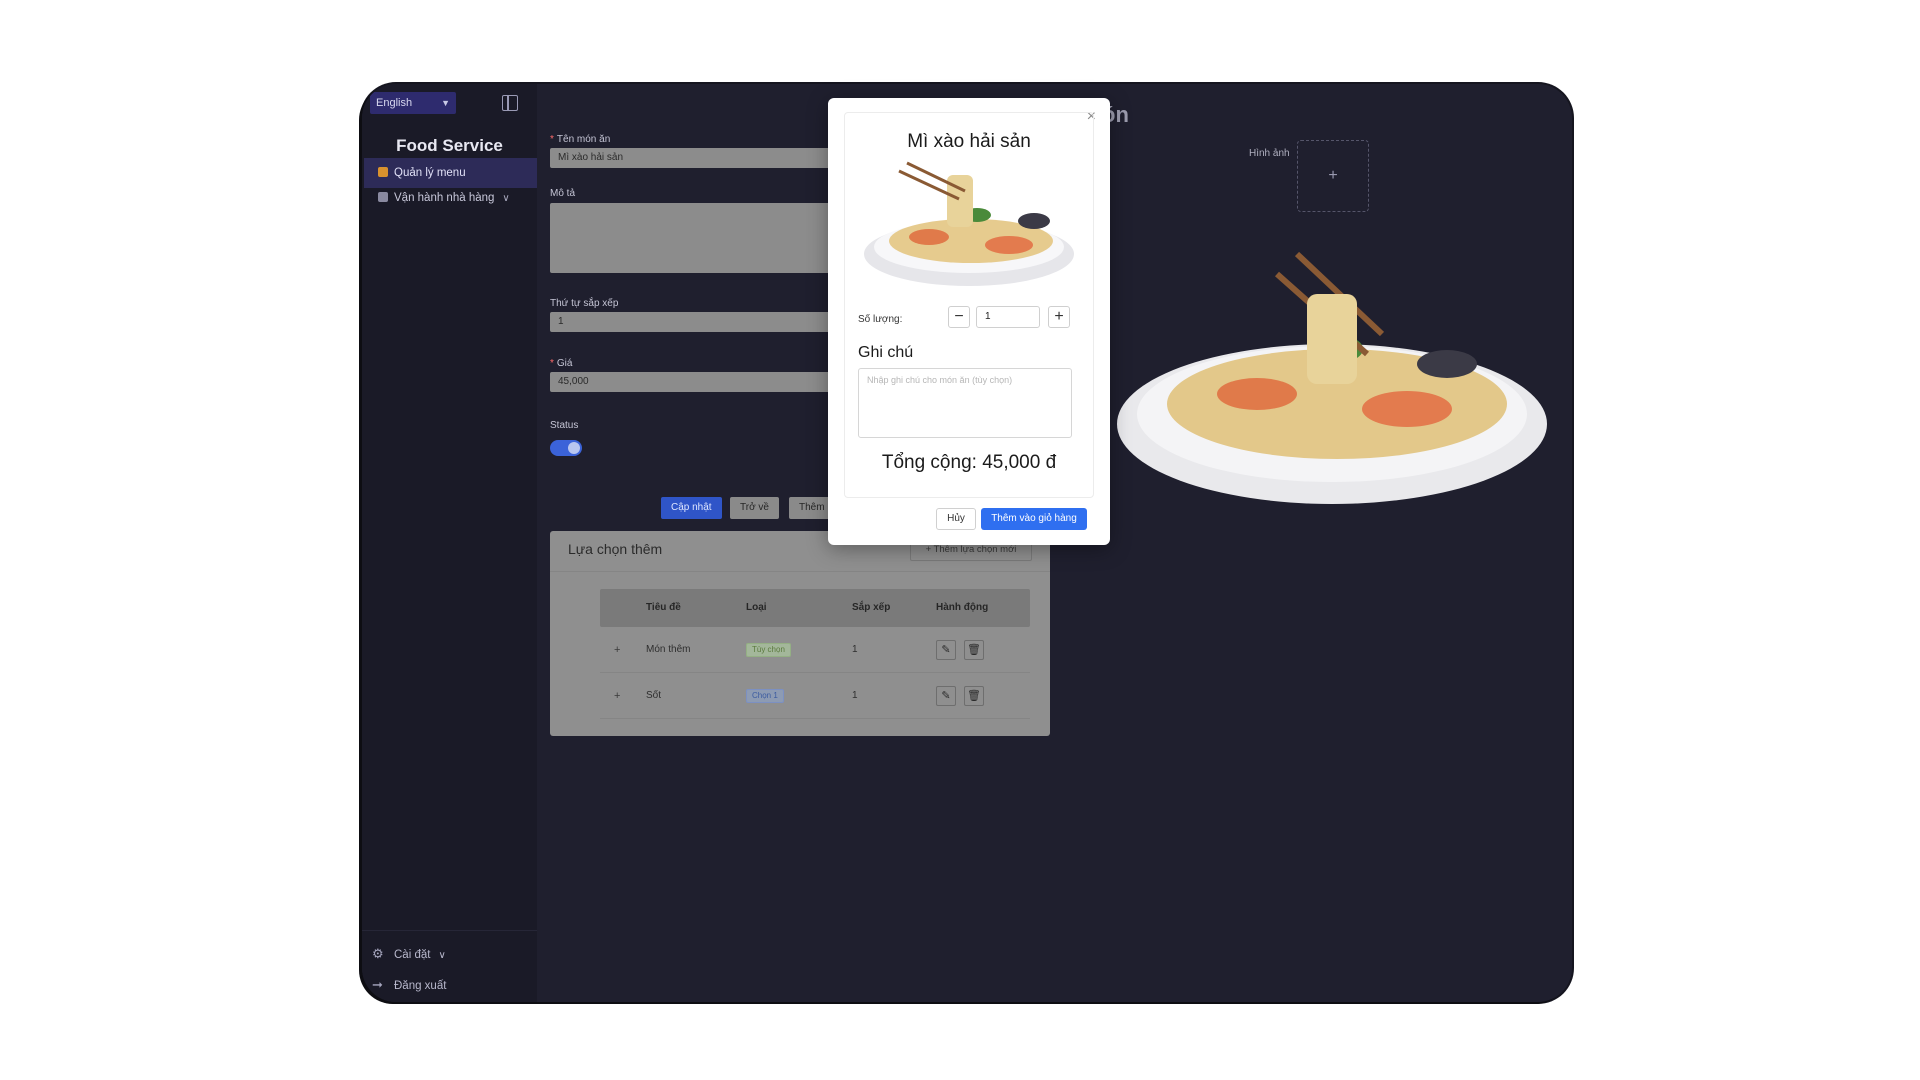 The height and width of the screenshot is (1080, 1920). Describe the element at coordinates (929, 549) in the screenshot. I see `plus-icon: +` at that location.